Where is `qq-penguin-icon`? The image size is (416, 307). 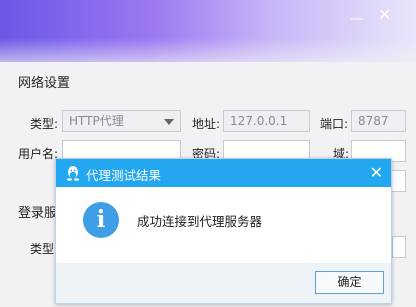 qq-penguin-icon is located at coordinates (73, 173).